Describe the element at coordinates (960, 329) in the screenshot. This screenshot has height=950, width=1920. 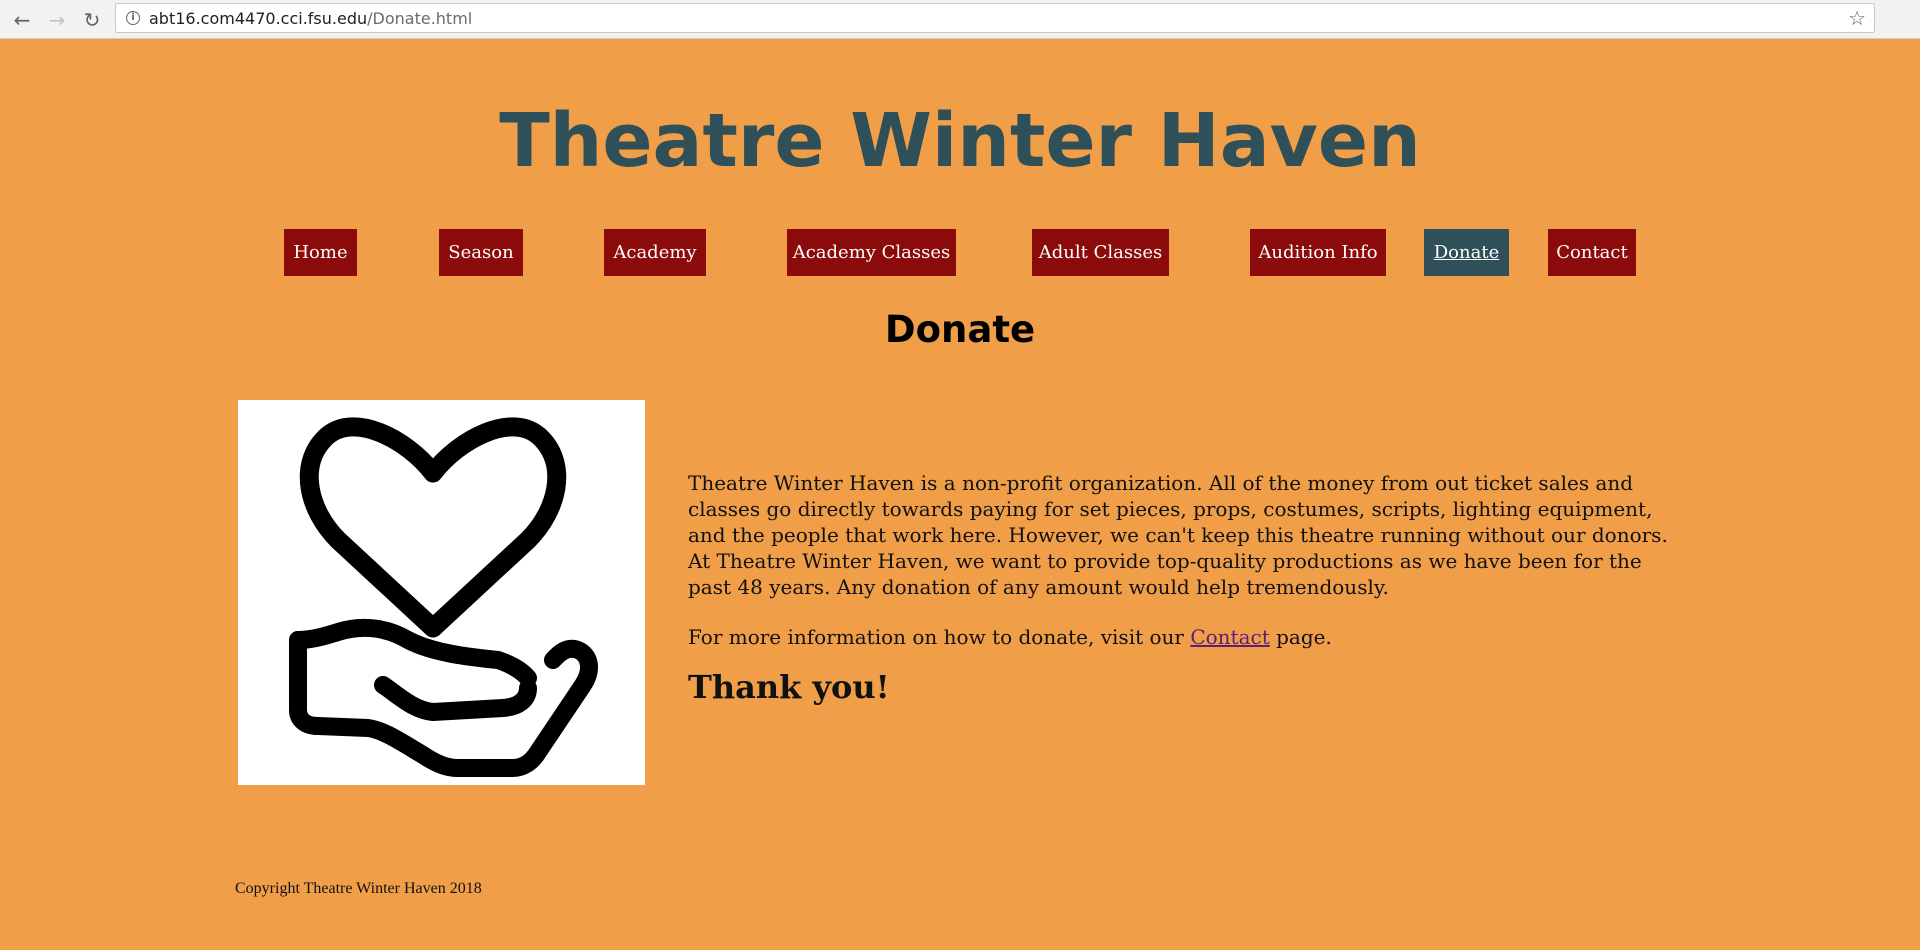
I see `page-heading: Donate` at that location.